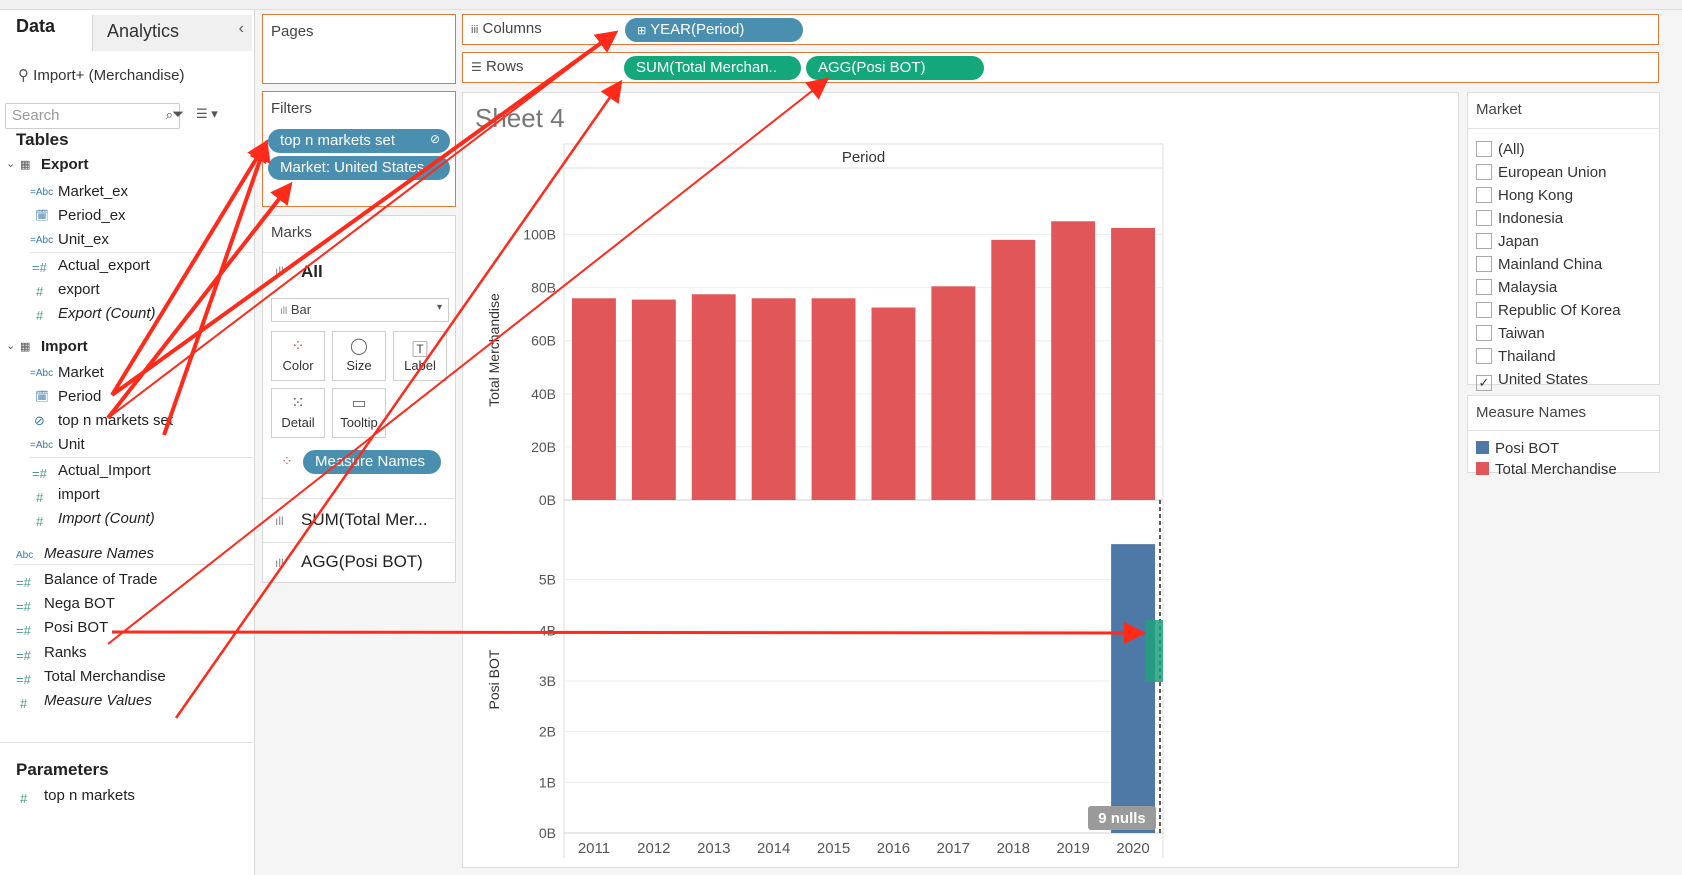  What do you see at coordinates (1528, 287) in the screenshot?
I see `market-filter-label: Malaysia` at bounding box center [1528, 287].